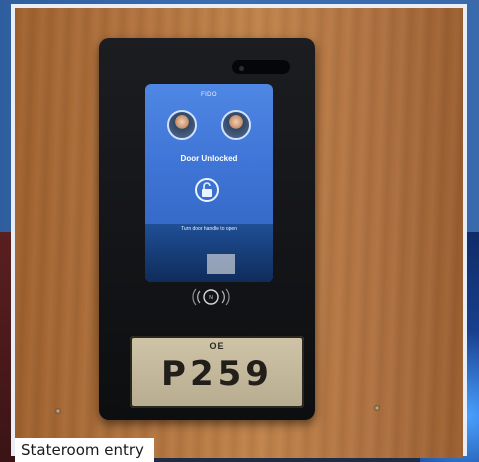 Image resolution: width=479 pixels, height=462 pixels. I want to click on padlock-icon, so click(207, 189).